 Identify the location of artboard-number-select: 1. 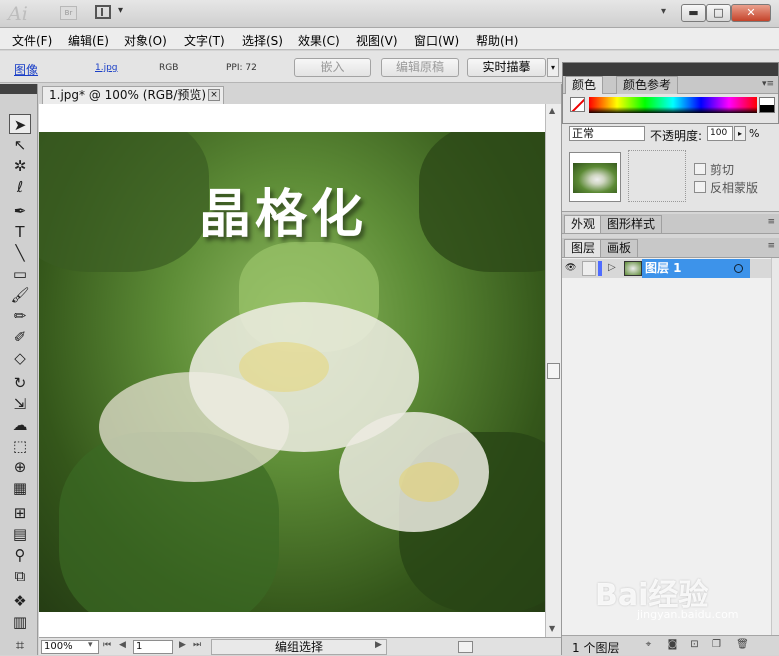
(153, 647).